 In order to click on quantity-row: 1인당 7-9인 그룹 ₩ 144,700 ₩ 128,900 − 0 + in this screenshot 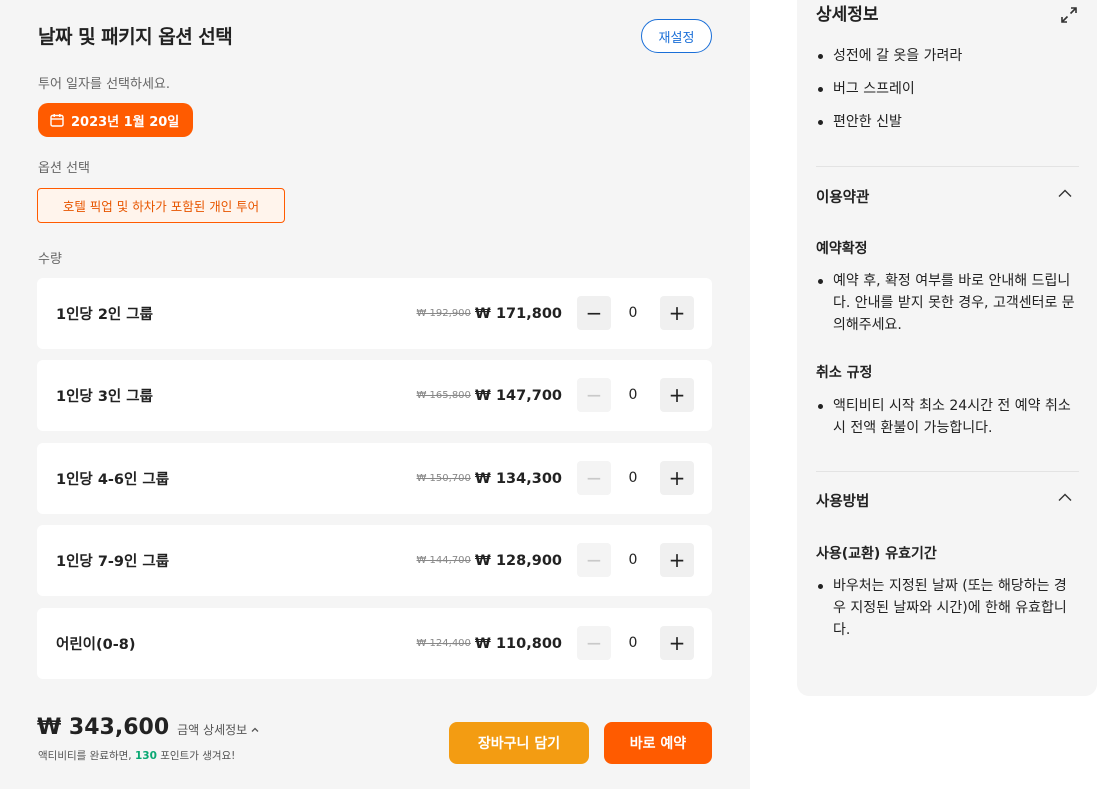, I will do `click(374, 560)`.